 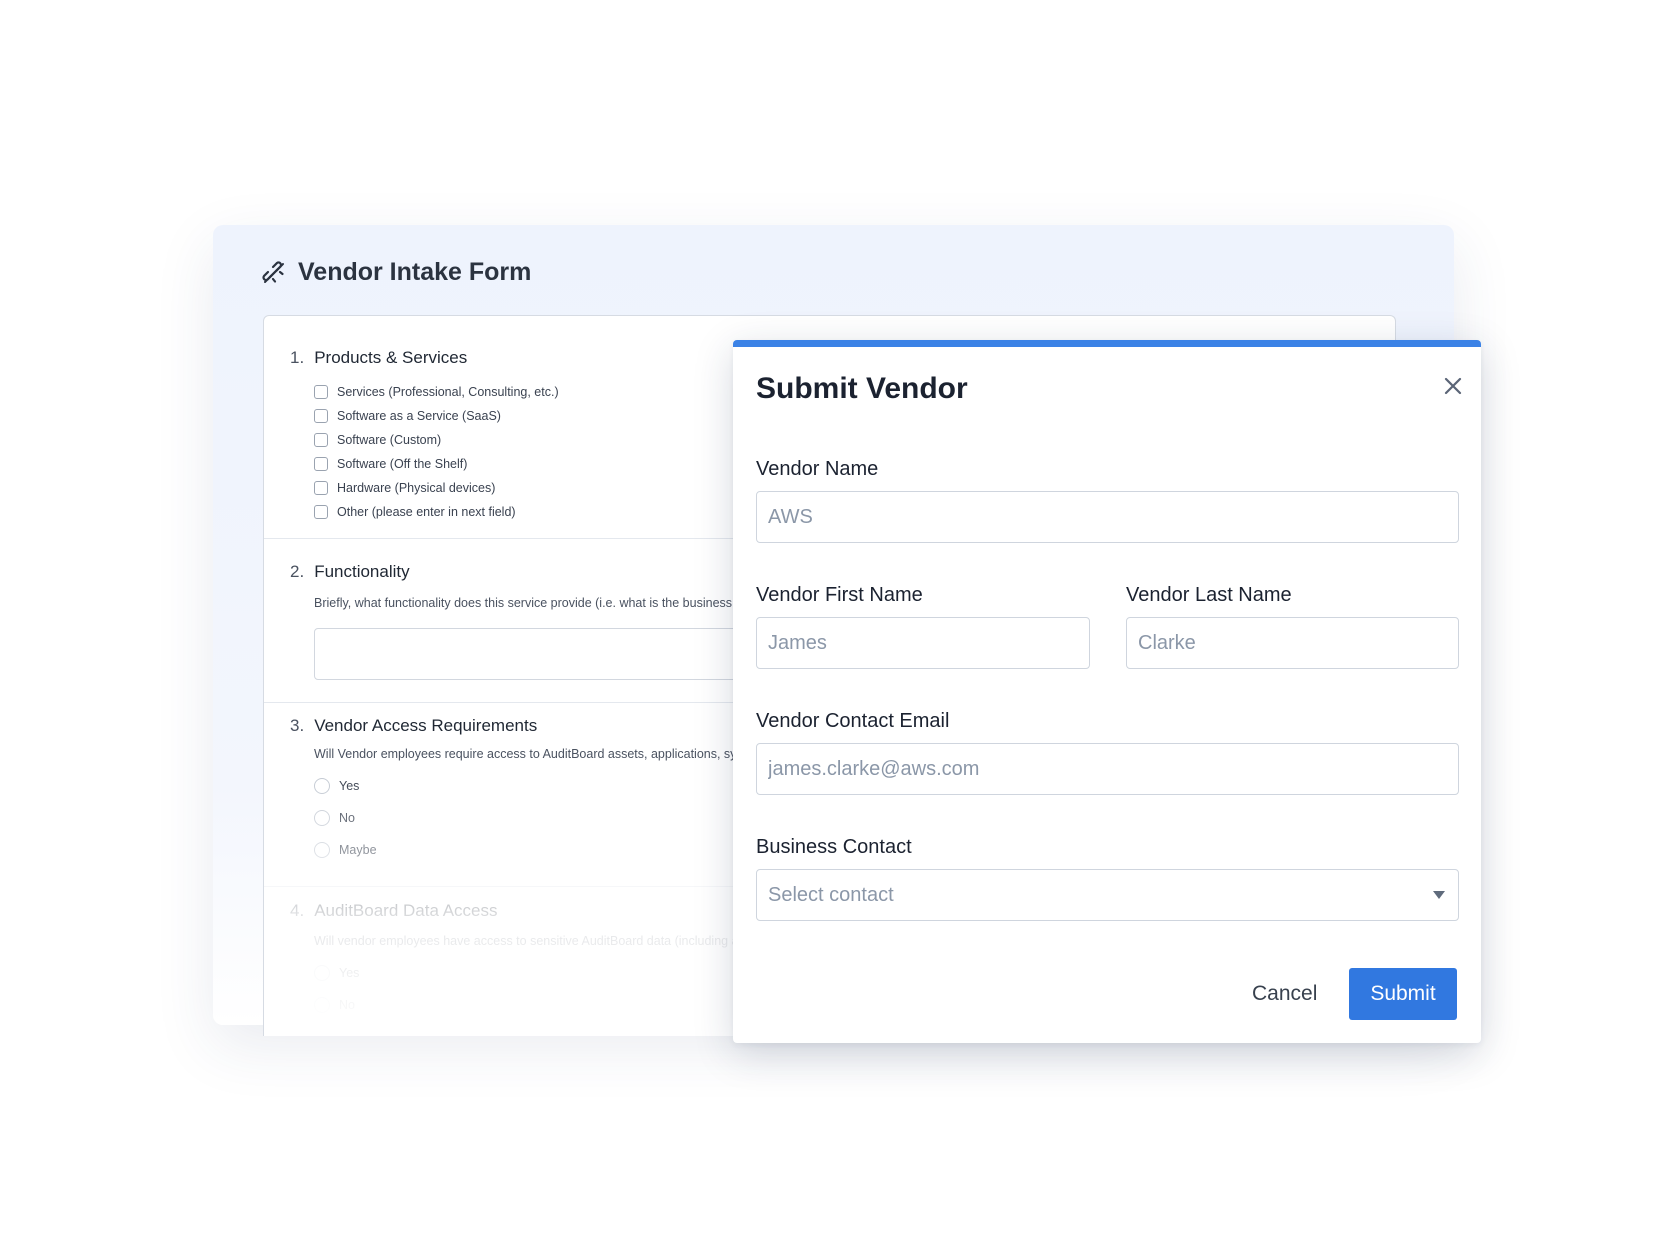 I want to click on link-broken-icon, so click(x=274, y=272).